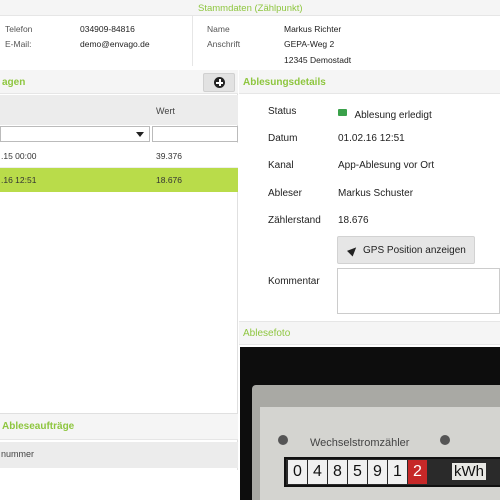 This screenshot has height=500, width=500. I want to click on meter-label: Wechselstromzähler, so click(360, 443).